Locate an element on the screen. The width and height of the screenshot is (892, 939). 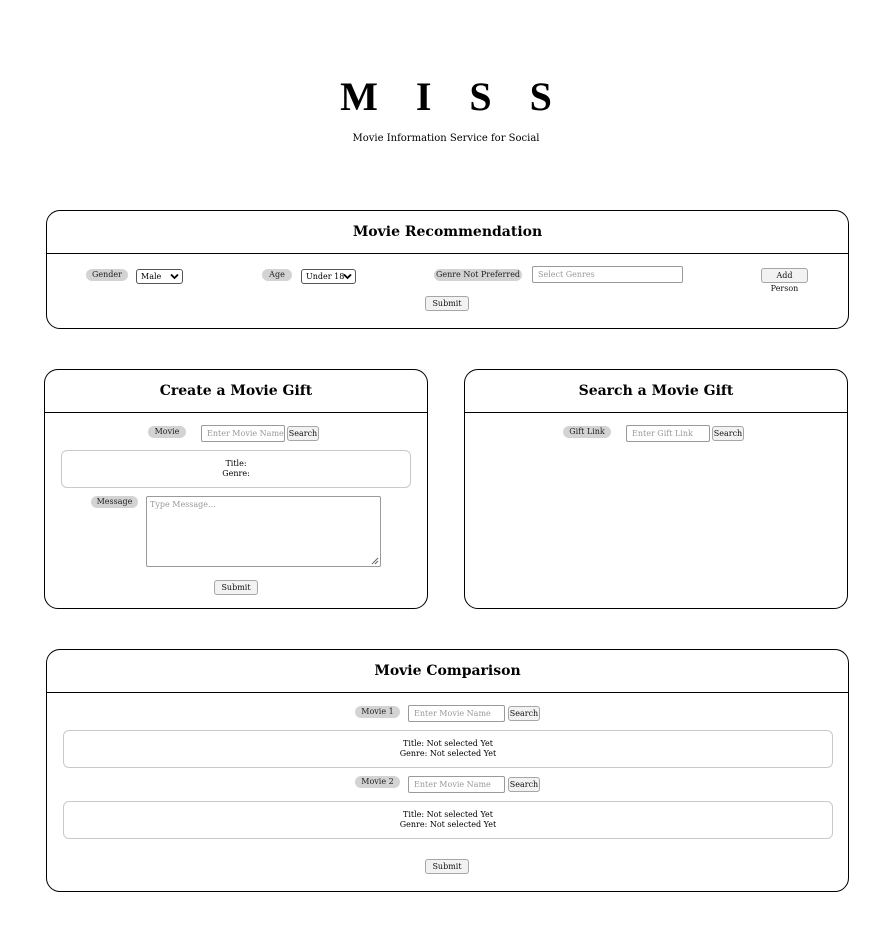
gift-movie-genre: Genre: is located at coordinates (236, 473).